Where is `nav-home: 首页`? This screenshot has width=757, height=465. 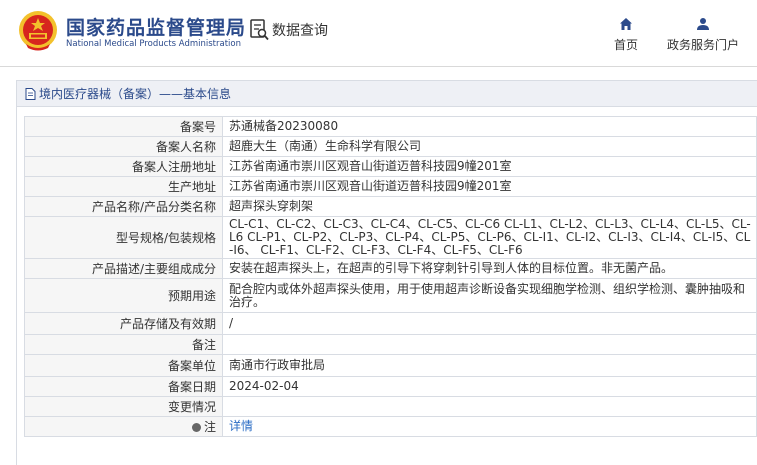
nav-home: 首页 is located at coordinates (626, 35).